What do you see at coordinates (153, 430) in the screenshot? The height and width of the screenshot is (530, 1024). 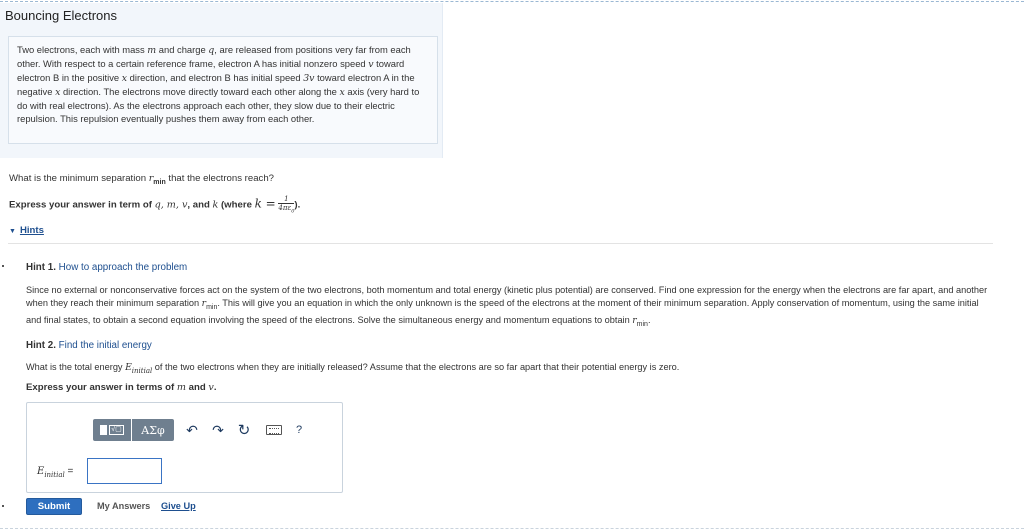 I see `symbols-button: ΑΣφ` at bounding box center [153, 430].